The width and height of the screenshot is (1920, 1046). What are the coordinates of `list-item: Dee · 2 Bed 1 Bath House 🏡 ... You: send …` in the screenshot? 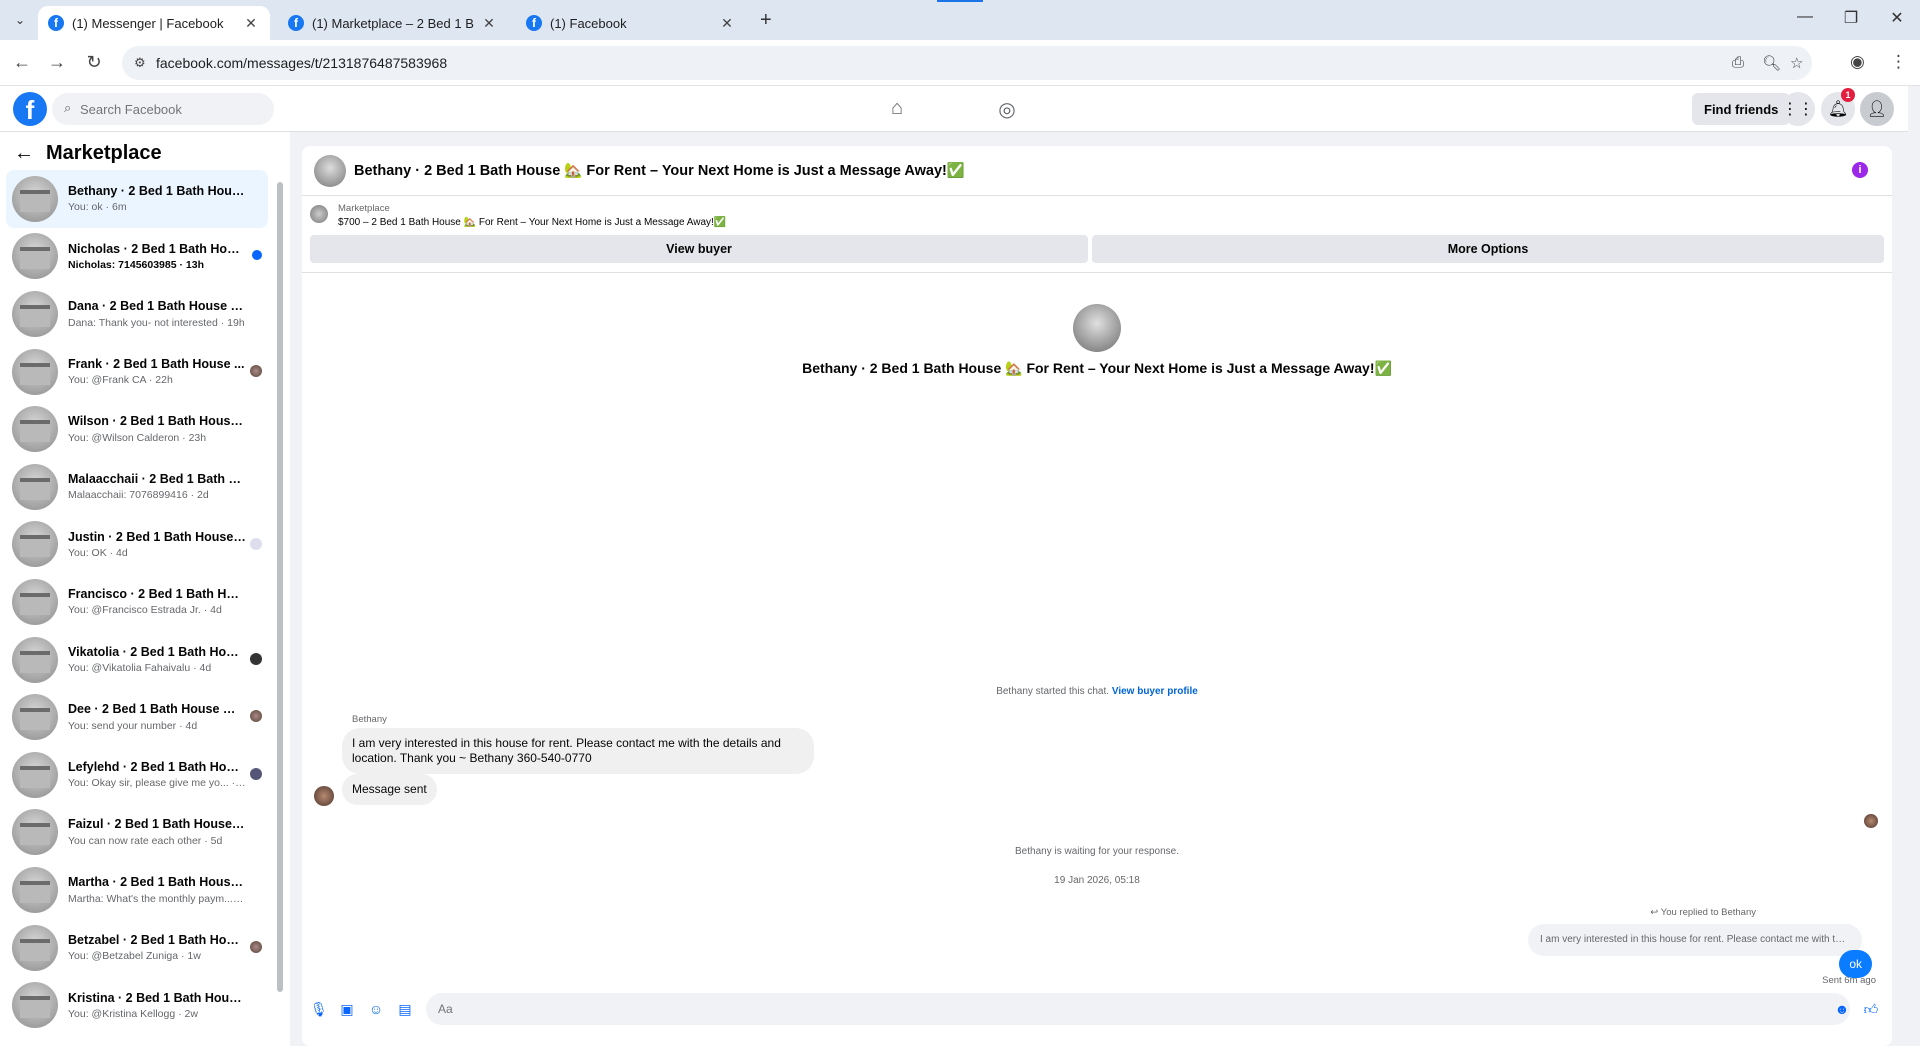 It's located at (137, 717).